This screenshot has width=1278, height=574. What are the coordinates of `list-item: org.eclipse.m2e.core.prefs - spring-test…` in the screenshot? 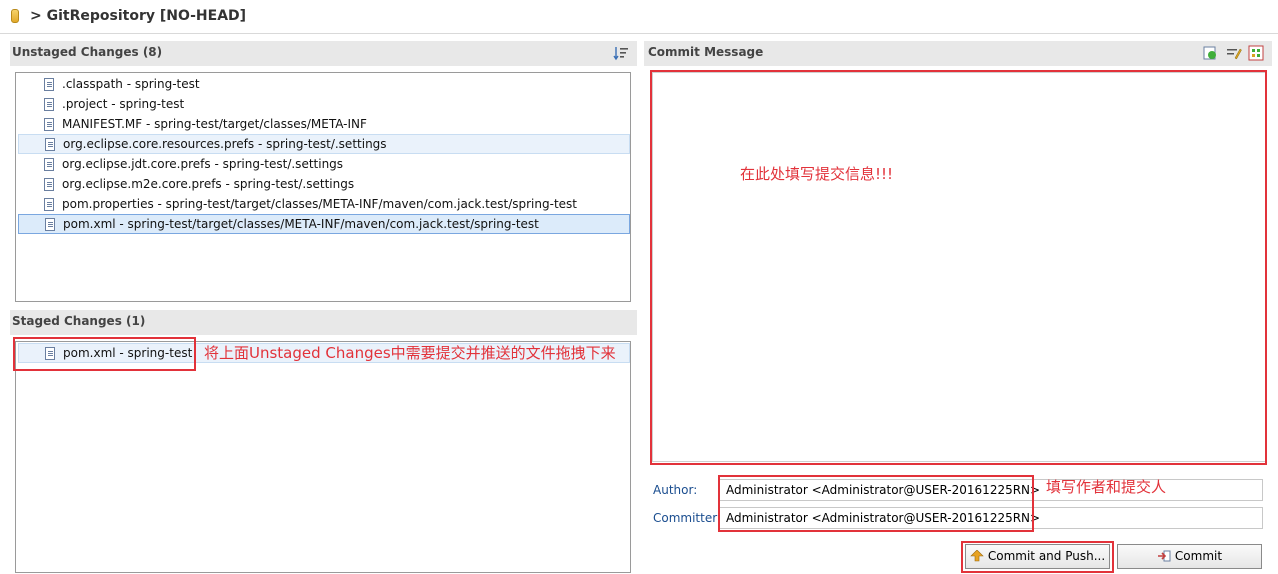 It's located at (324, 184).